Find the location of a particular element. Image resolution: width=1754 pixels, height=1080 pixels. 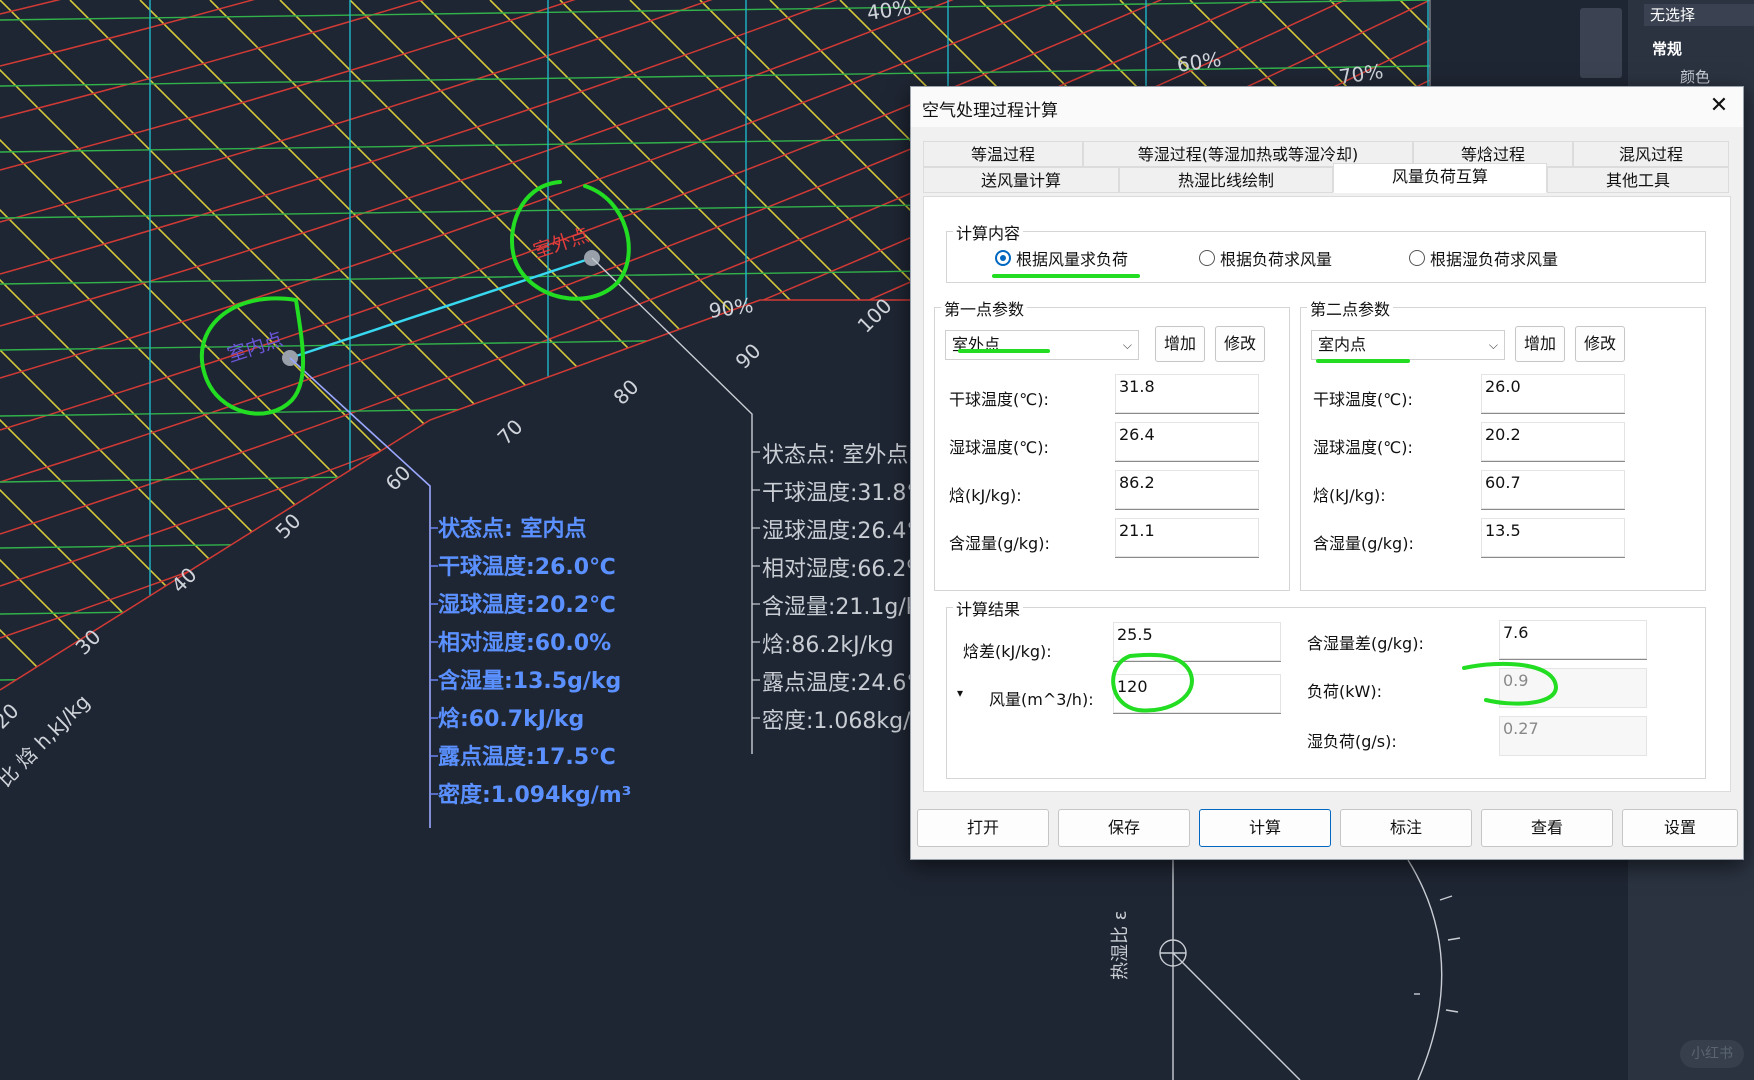

indoor-point-label: 室内点 is located at coordinates (255, 347).